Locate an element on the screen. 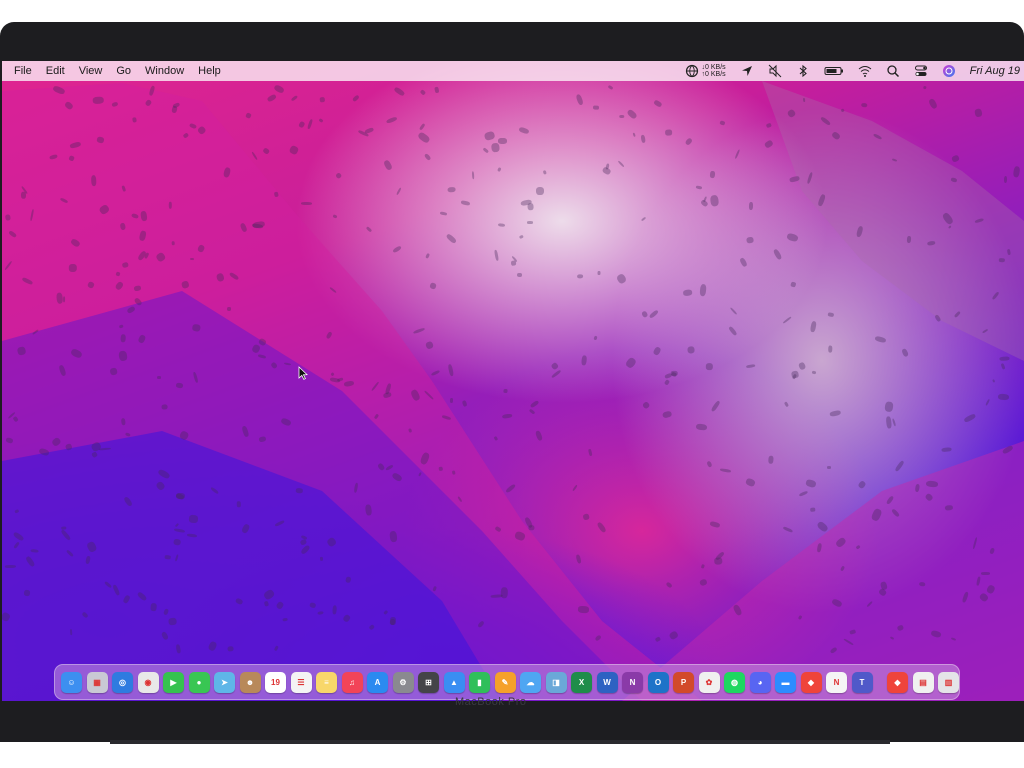 This screenshot has height=768, width=1024. clock: Fri Aug 19 is located at coordinates (995, 71).